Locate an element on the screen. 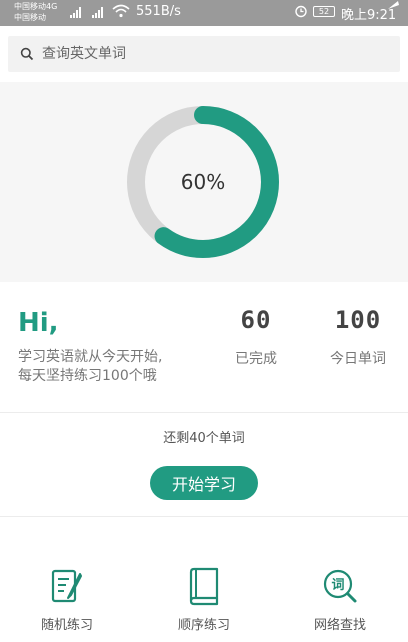  bottom-nav: 随机练习 顺序练习 词 网络查找 is located at coordinates (204, 601).